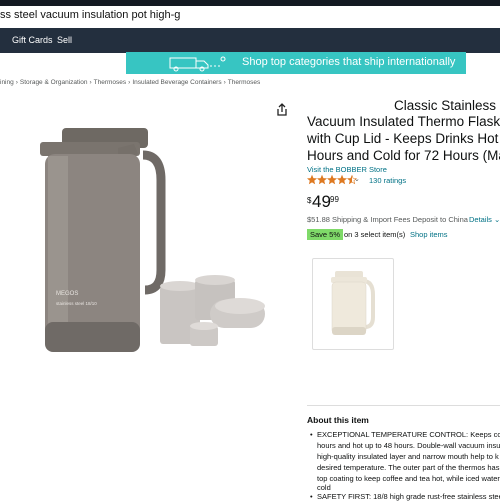 This screenshot has width=500, height=501. Describe the element at coordinates (338, 420) in the screenshot. I see `about-heading: About this item` at that location.